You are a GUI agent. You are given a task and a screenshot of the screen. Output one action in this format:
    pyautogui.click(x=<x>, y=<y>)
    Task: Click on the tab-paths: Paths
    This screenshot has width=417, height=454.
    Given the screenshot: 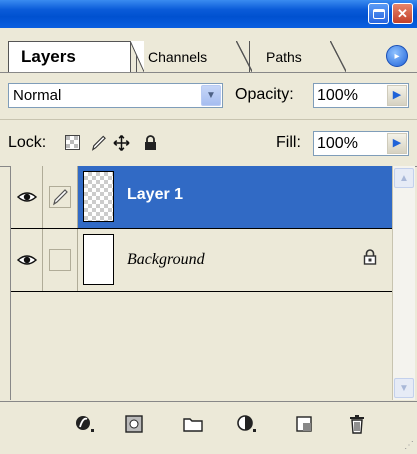 What is the action you would take?
    pyautogui.click(x=294, y=56)
    